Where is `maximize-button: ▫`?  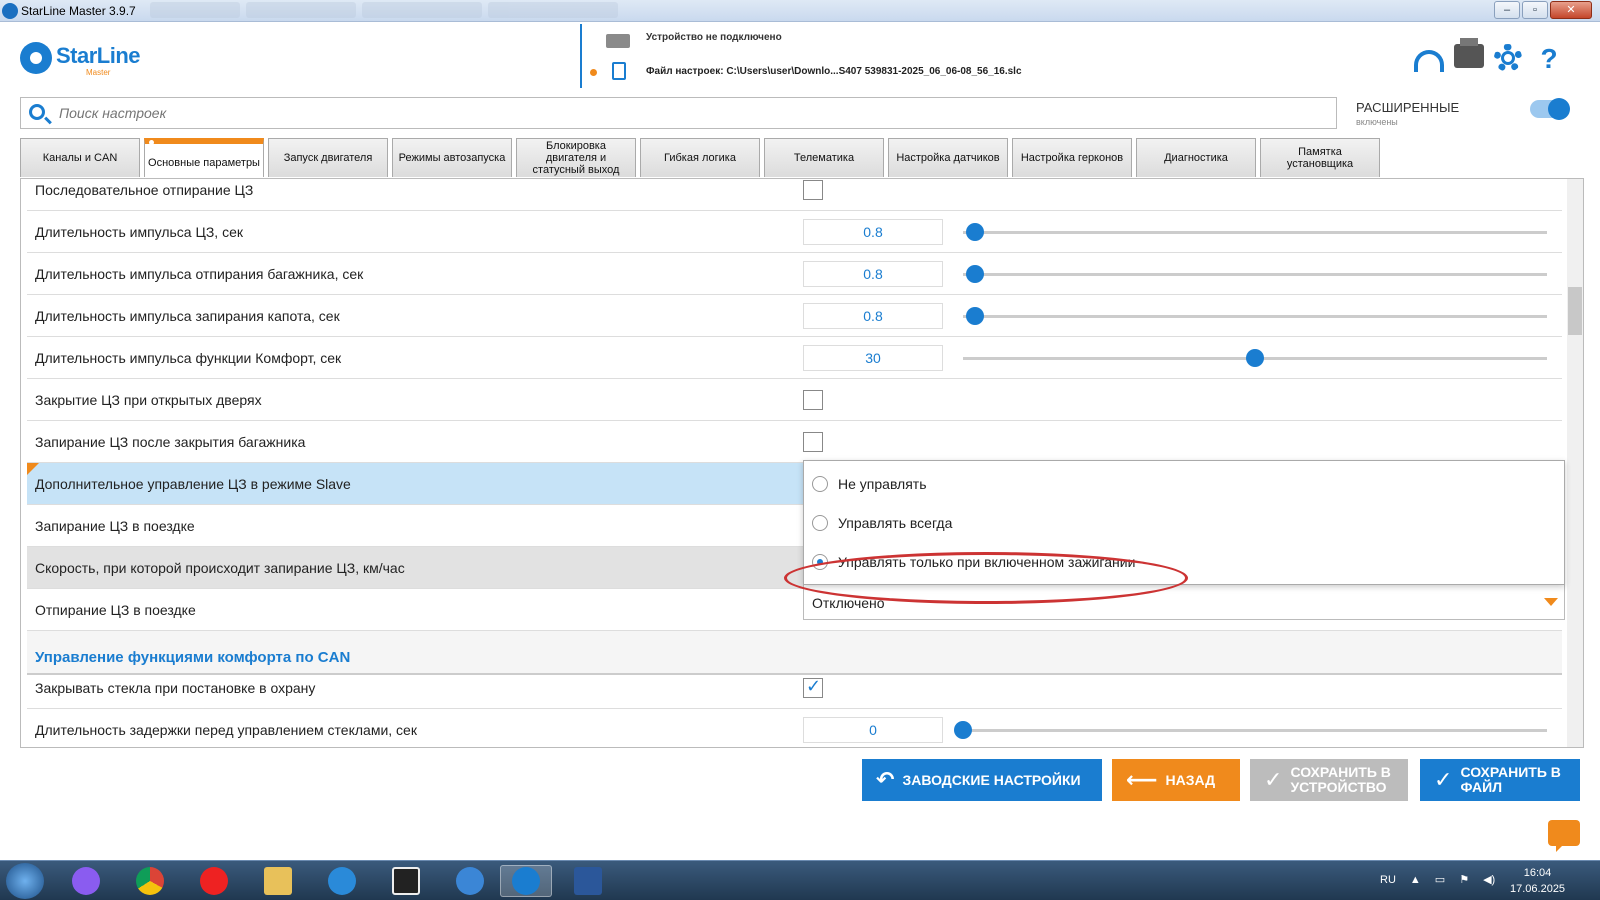 maximize-button: ▫ is located at coordinates (1535, 10).